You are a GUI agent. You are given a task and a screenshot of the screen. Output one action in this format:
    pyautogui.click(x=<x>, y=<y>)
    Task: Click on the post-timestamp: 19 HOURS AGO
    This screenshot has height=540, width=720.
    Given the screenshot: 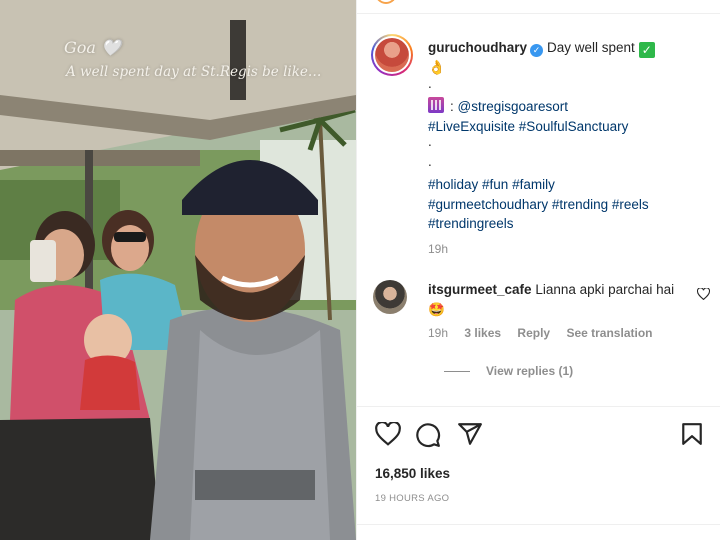 What is the action you would take?
    pyautogui.click(x=412, y=498)
    